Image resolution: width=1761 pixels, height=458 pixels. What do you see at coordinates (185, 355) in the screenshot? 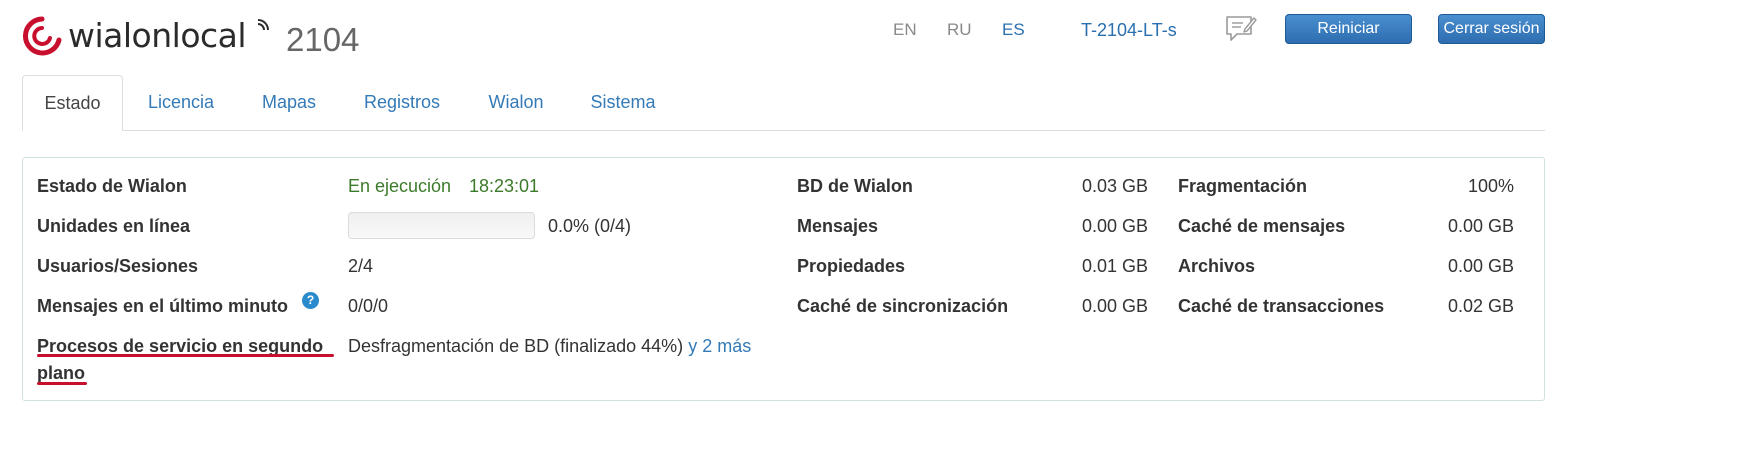
I see `highlight-underline` at bounding box center [185, 355].